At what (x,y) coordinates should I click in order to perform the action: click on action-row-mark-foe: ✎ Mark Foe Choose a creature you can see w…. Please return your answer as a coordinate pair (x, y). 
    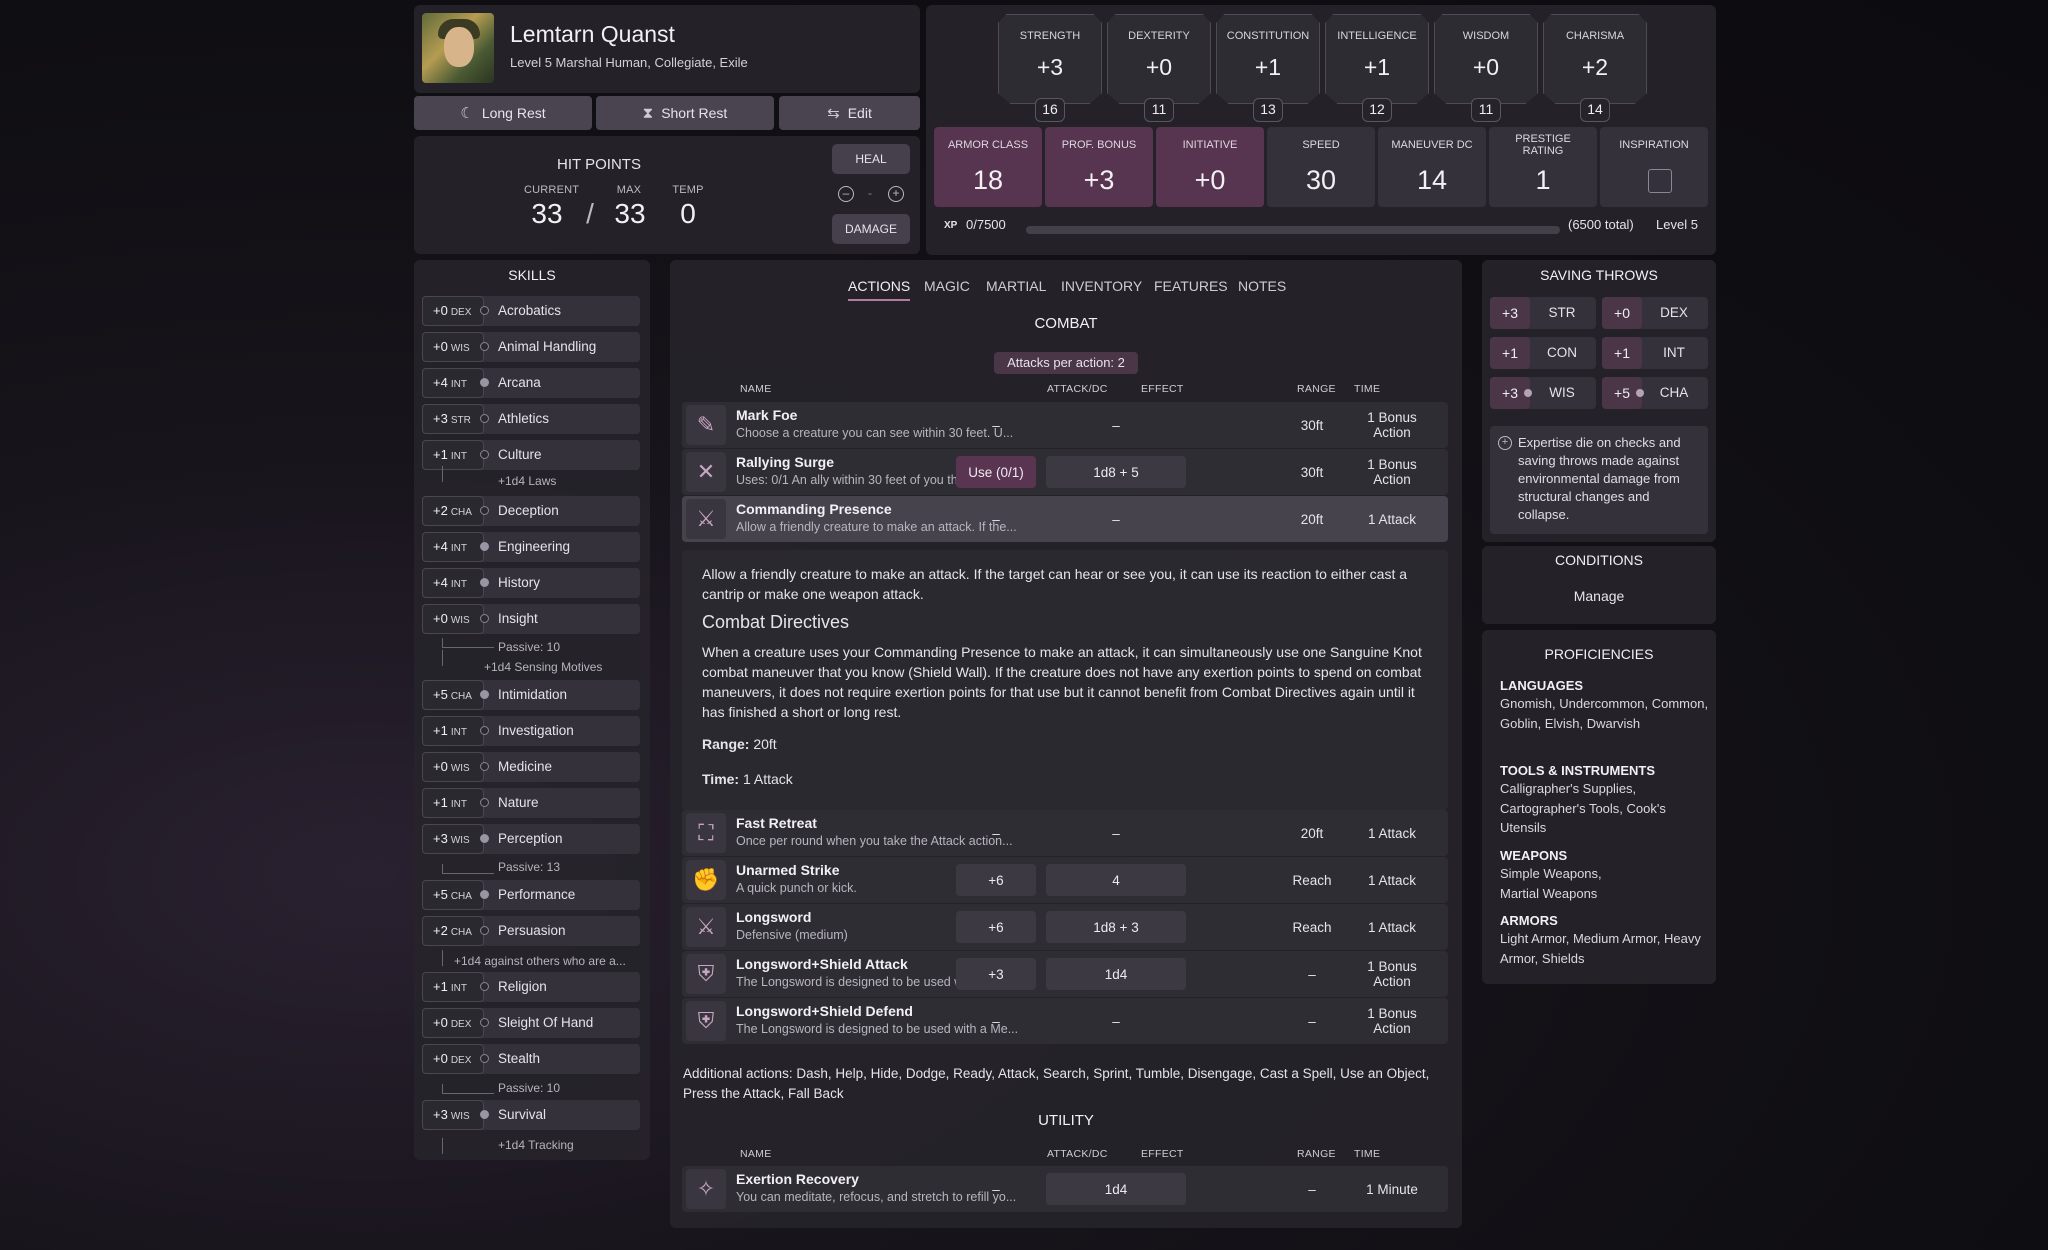
    Looking at the image, I should click on (1065, 425).